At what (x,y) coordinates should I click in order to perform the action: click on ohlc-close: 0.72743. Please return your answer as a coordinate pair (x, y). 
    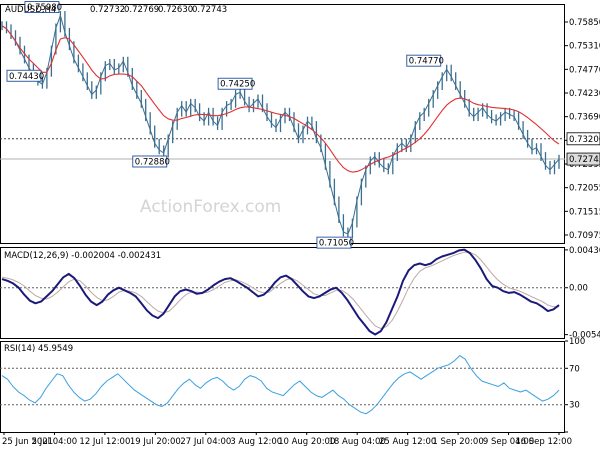
    Looking at the image, I should click on (209, 10).